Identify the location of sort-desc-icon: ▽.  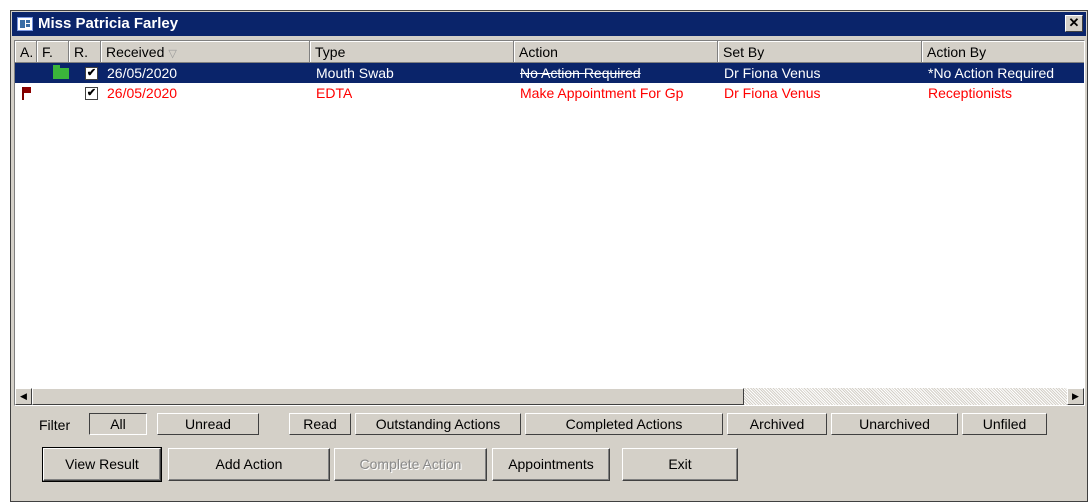
(172, 54).